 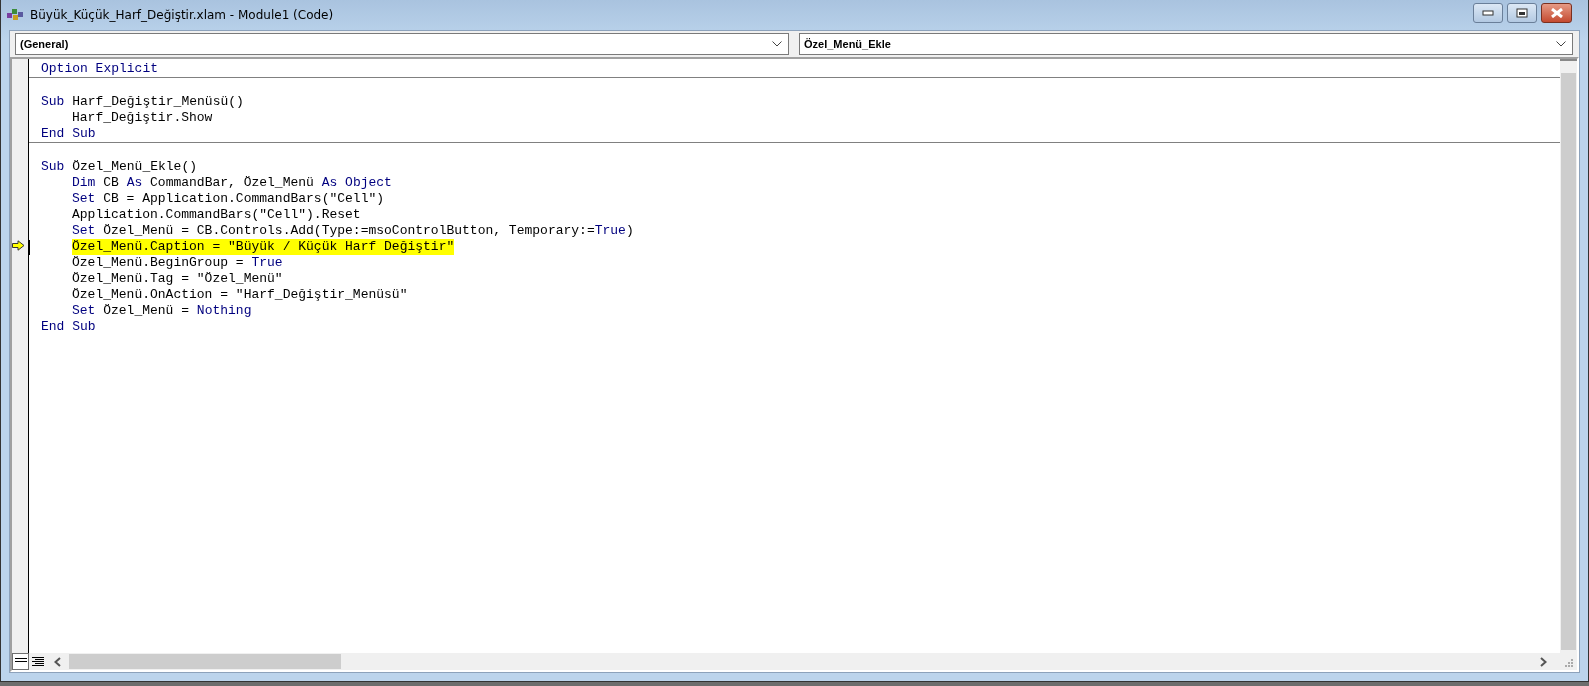 What do you see at coordinates (232, 183) in the screenshot?
I see `code-line: Dim CB As CommandBar, Özel_Menü As Object` at bounding box center [232, 183].